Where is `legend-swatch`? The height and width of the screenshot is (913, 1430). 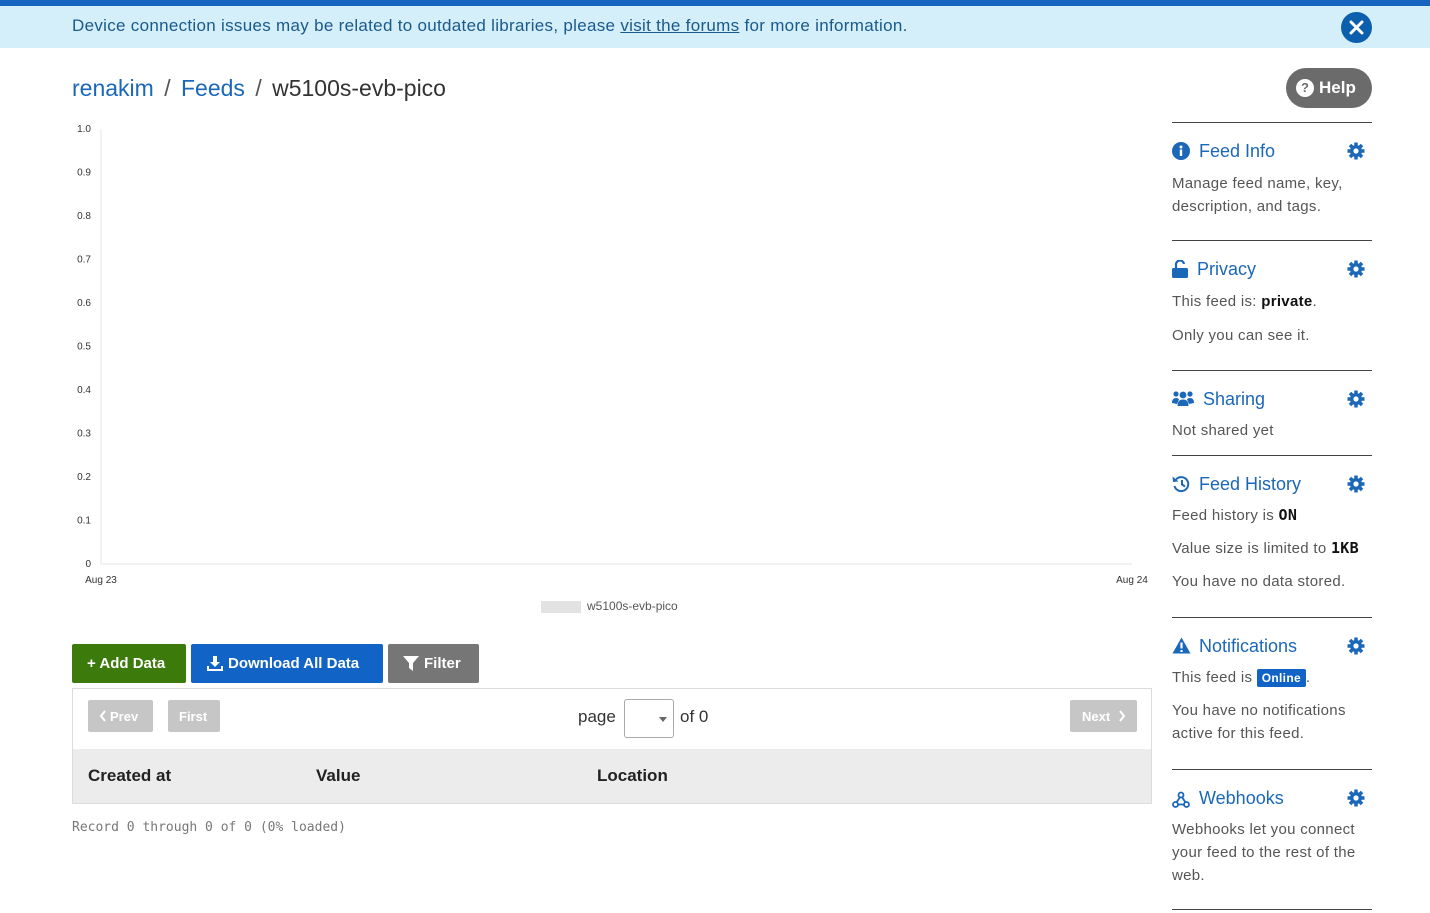
legend-swatch is located at coordinates (561, 607).